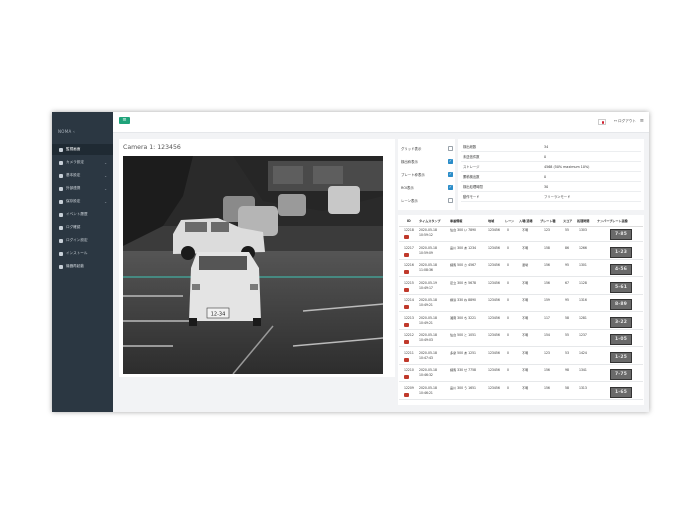  I want to click on plate-thumbnail: 4-56, so click(621, 269).